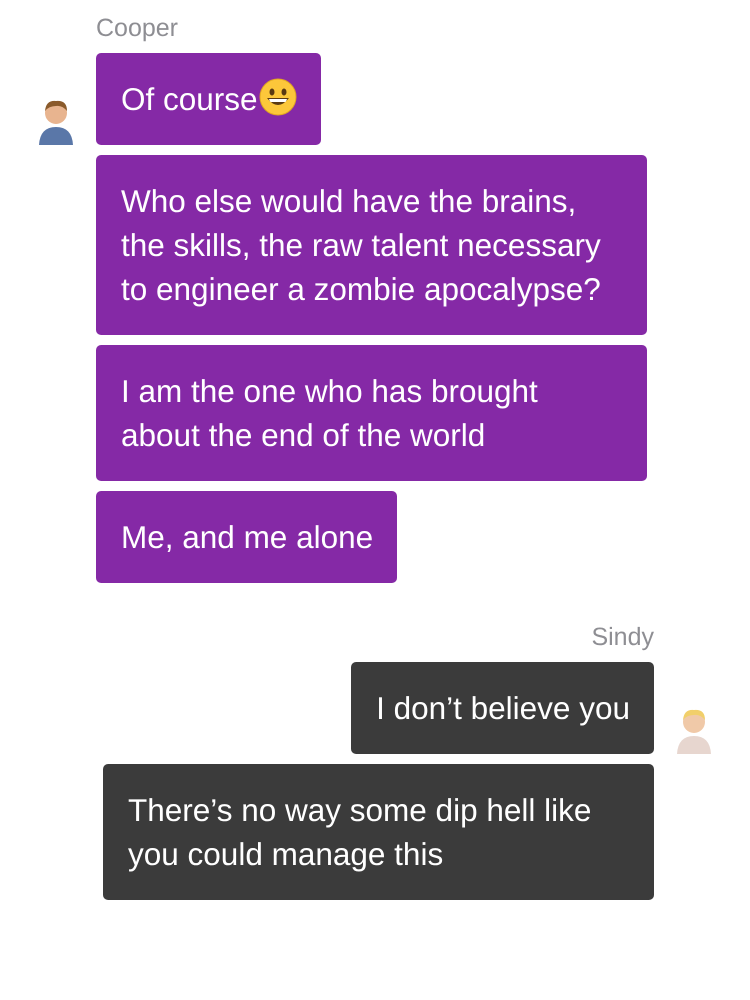 The width and height of the screenshot is (750, 1000). Describe the element at coordinates (137, 28) in the screenshot. I see `sender-name: Cooper` at that location.